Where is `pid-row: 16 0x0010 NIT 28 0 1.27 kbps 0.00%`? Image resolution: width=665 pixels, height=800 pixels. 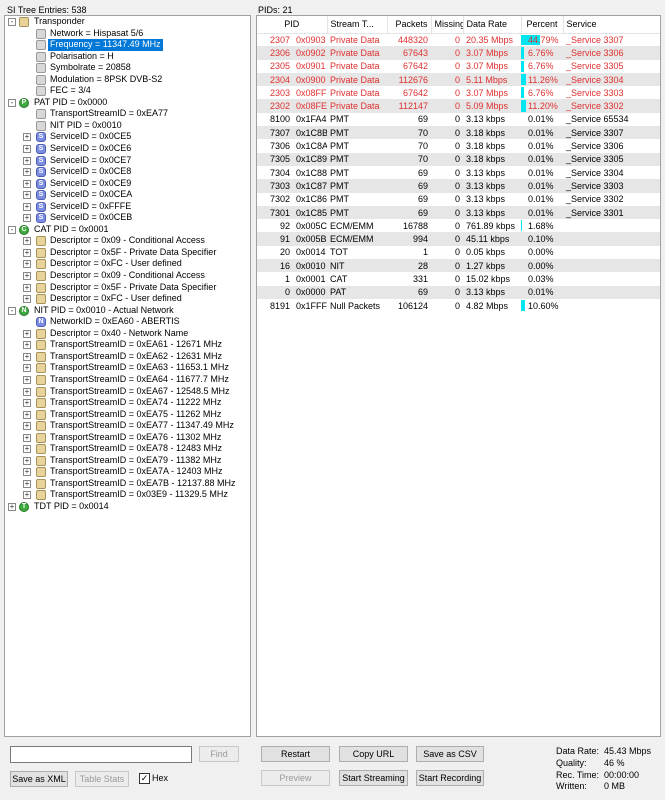
pid-row: 16 0x0010 NIT 28 0 1.27 kbps 0.00% is located at coordinates (458, 266).